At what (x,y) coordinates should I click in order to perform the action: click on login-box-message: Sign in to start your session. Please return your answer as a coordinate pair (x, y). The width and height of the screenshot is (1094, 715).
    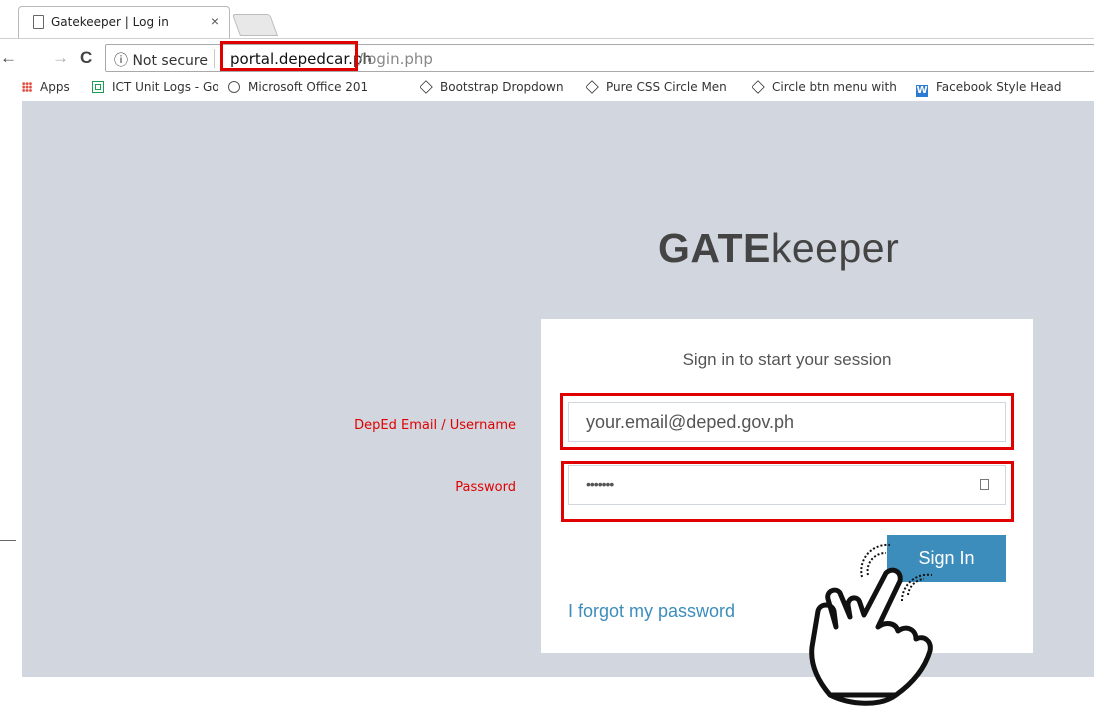
    Looking at the image, I should click on (787, 359).